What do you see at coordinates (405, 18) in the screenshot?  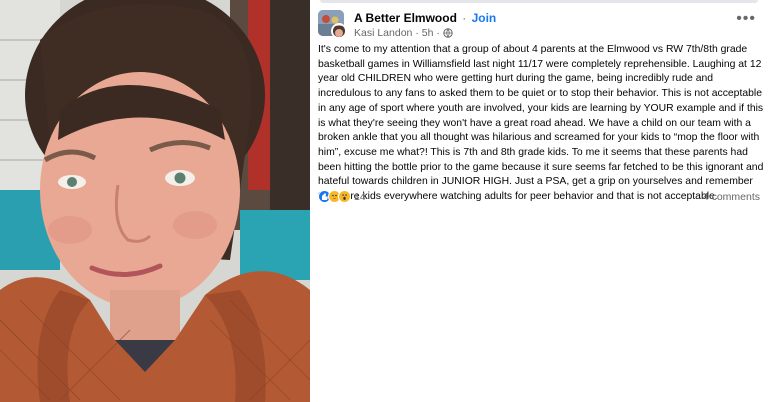 I see `group-name-link: A Better Elmwood` at bounding box center [405, 18].